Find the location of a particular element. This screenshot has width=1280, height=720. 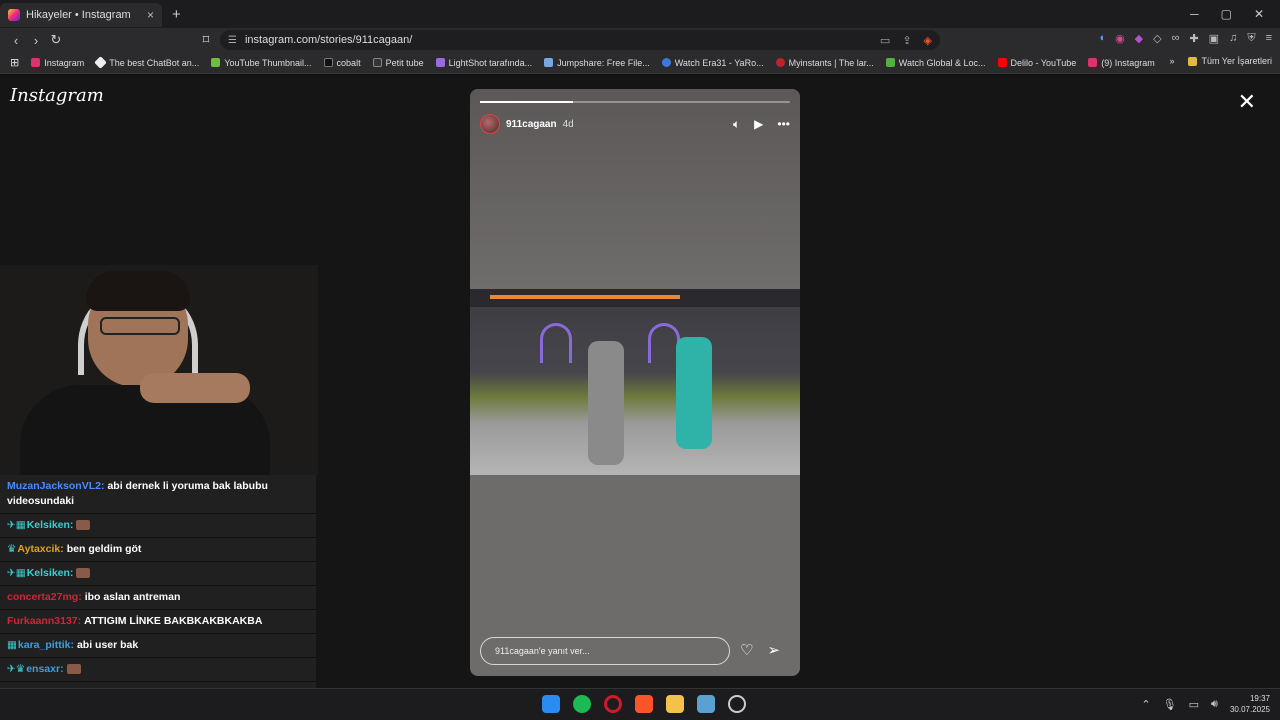

chat-username: ensaxr: is located at coordinates (44, 669).